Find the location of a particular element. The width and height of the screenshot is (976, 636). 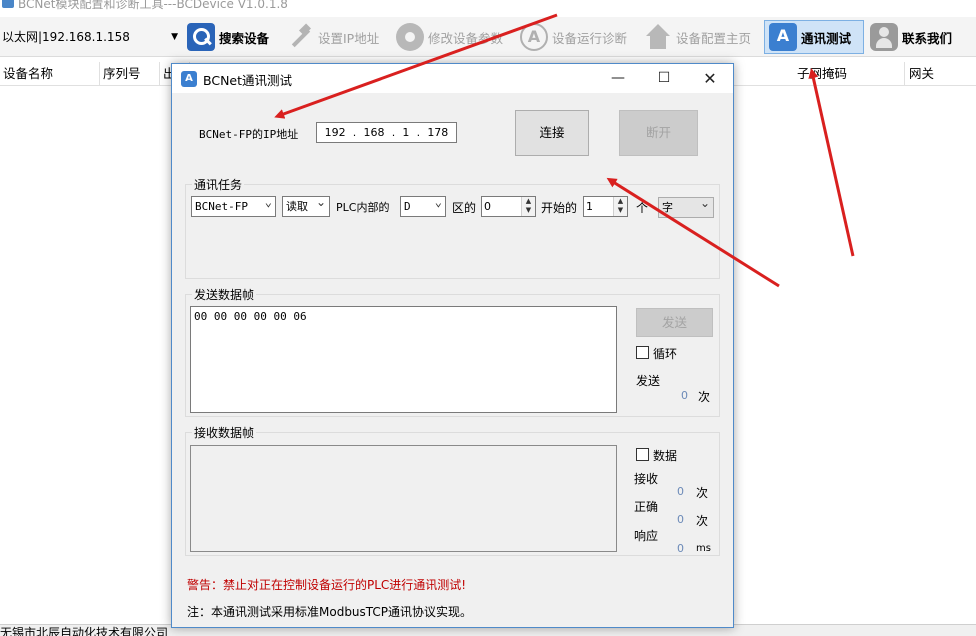

set-ip-label: 设置IP地址 is located at coordinates (349, 38).